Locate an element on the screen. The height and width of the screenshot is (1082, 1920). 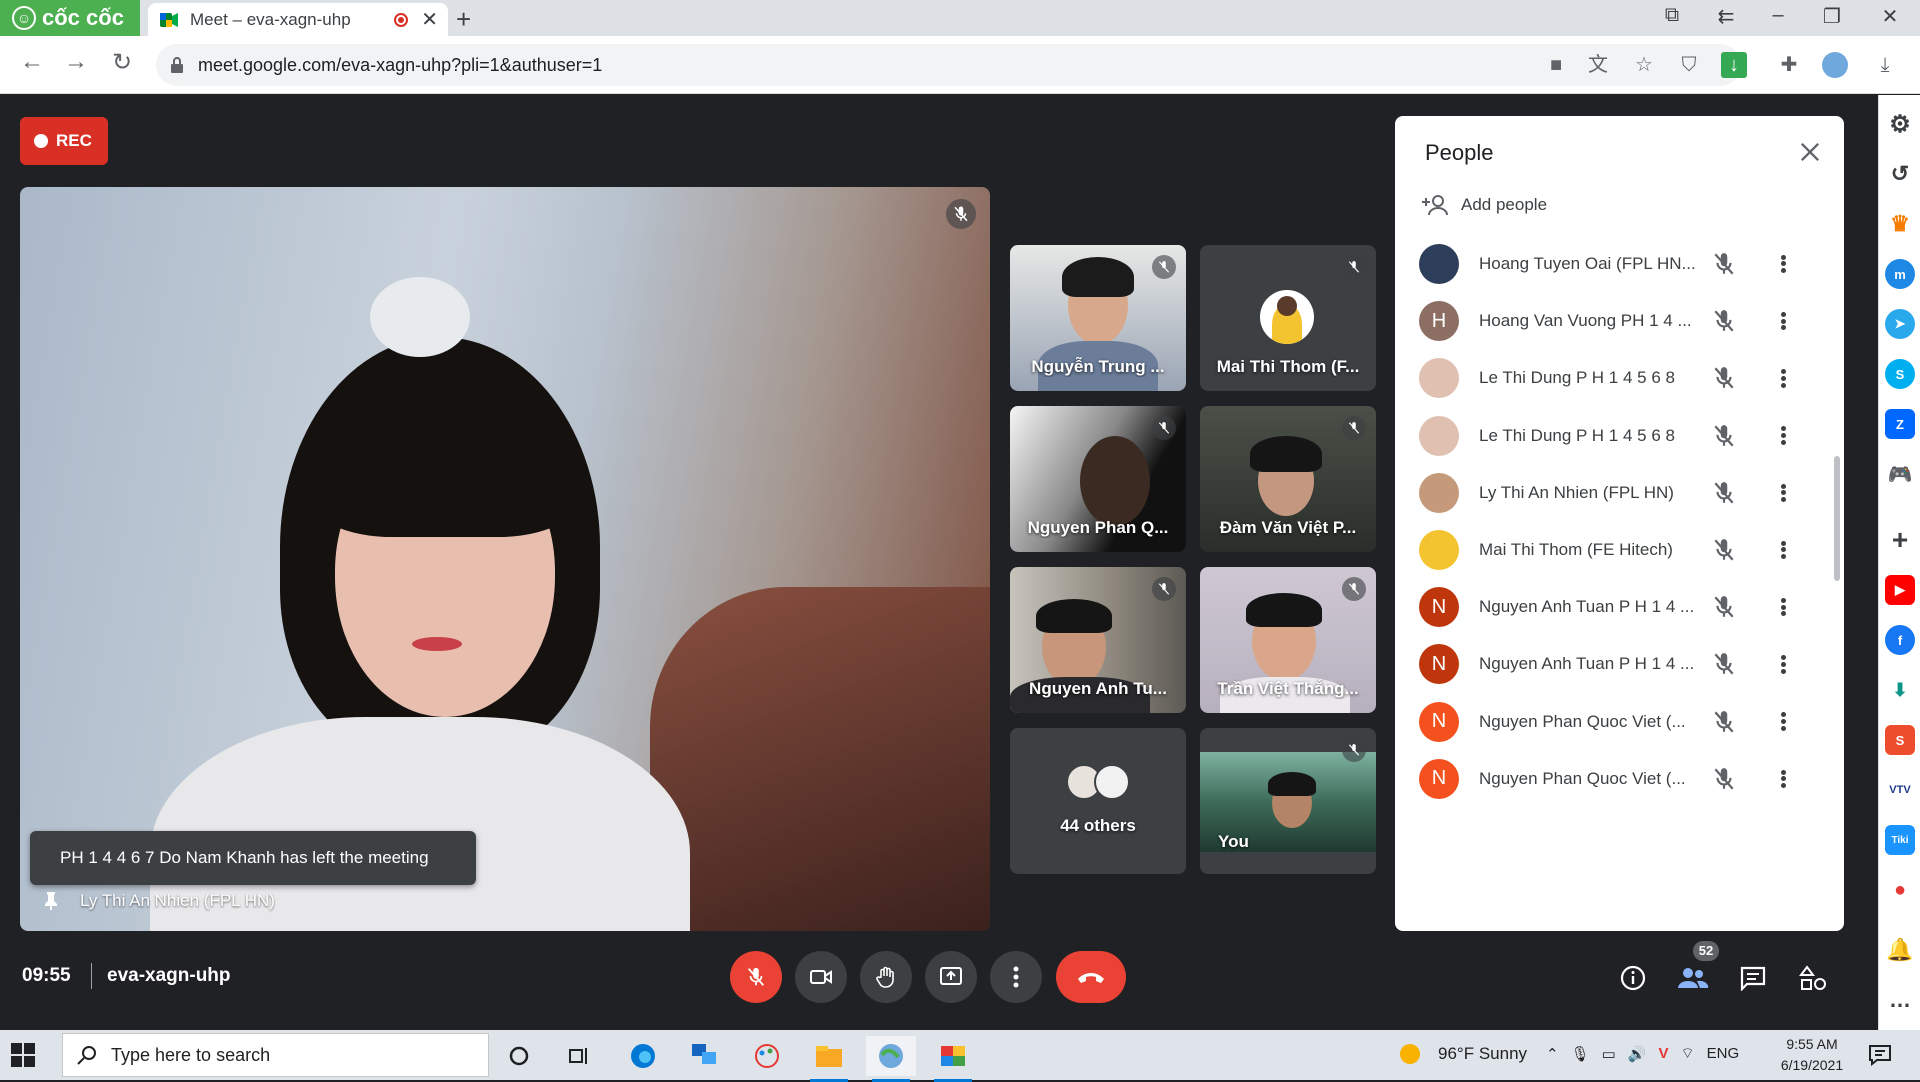
zalo-icon: Z is located at coordinates (1900, 424).